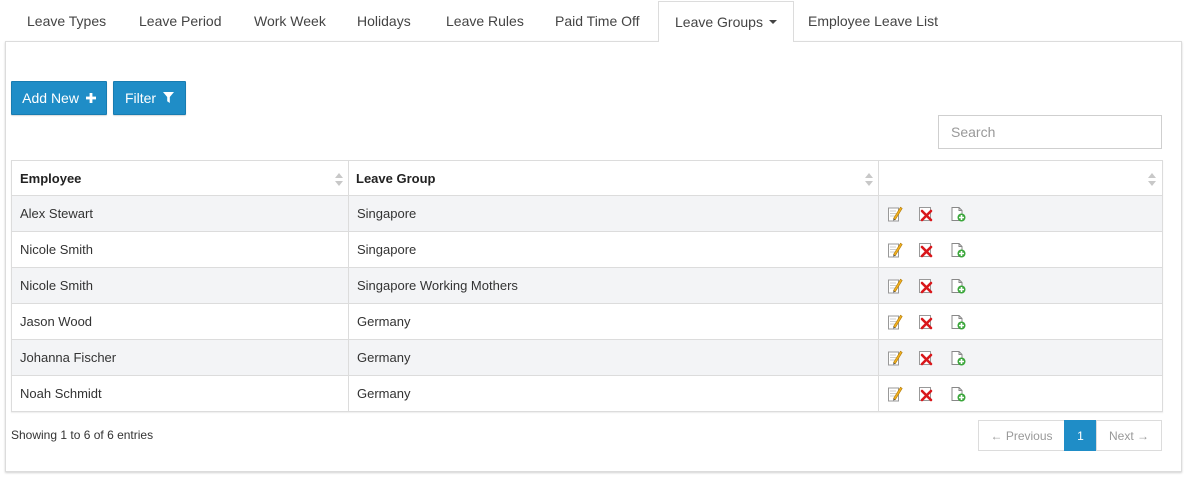 This screenshot has width=1190, height=480. Describe the element at coordinates (1129, 435) in the screenshot. I see `next-page-button: Next →` at that location.